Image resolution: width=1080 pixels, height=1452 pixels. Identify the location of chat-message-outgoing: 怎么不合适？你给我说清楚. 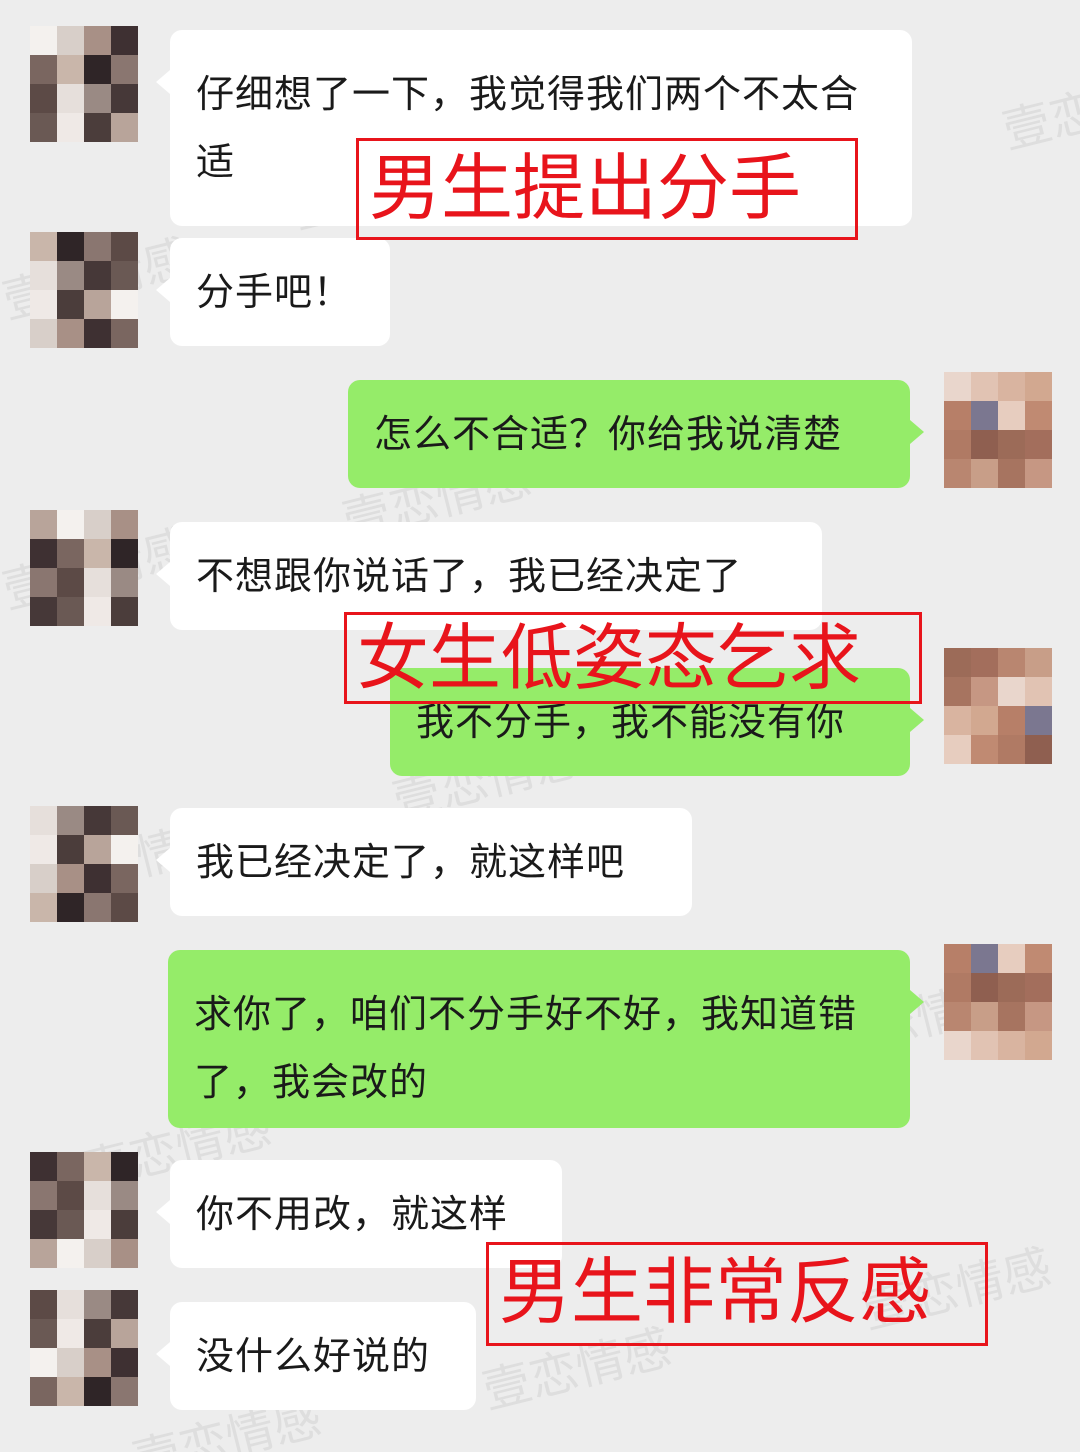
(636, 434).